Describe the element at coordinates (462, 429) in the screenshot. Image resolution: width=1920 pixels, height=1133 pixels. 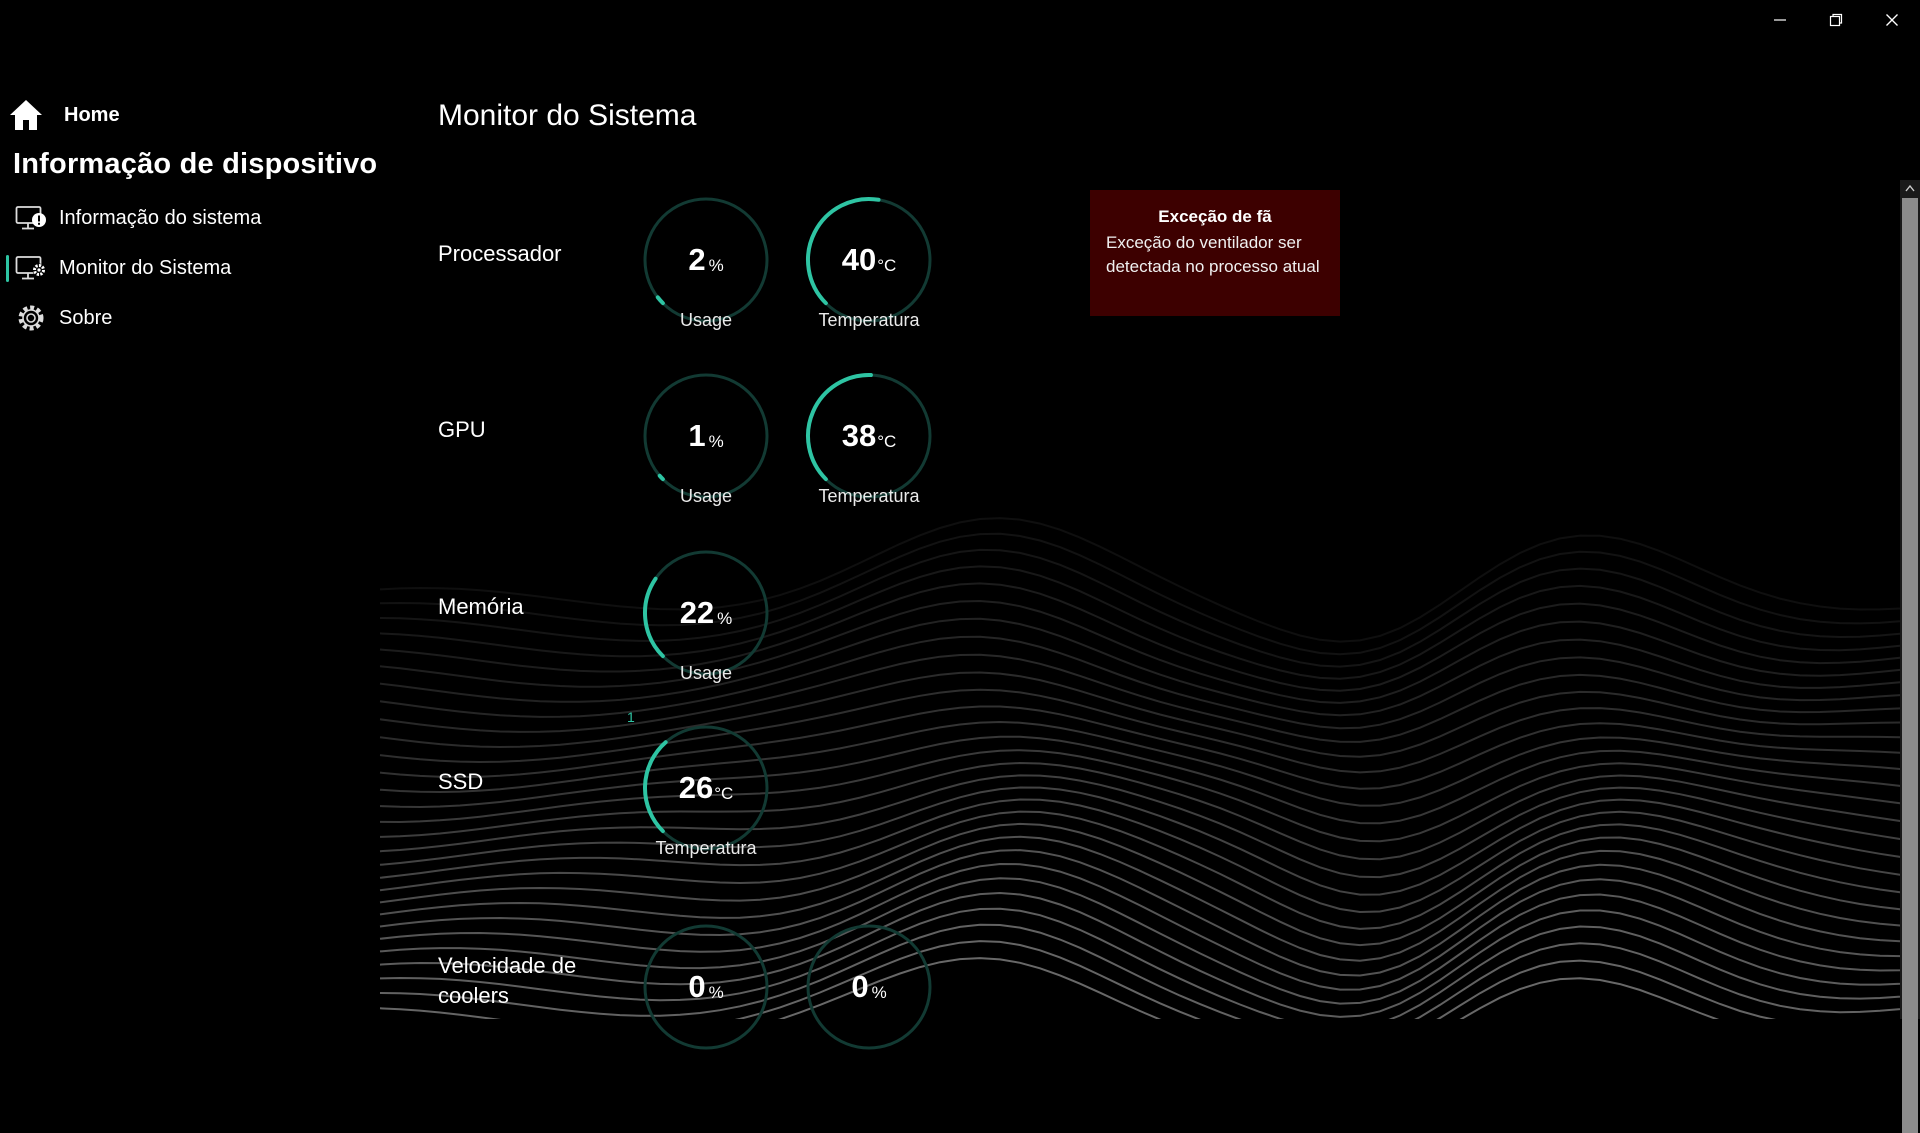
I see `row-label-gpu: GPU` at that location.